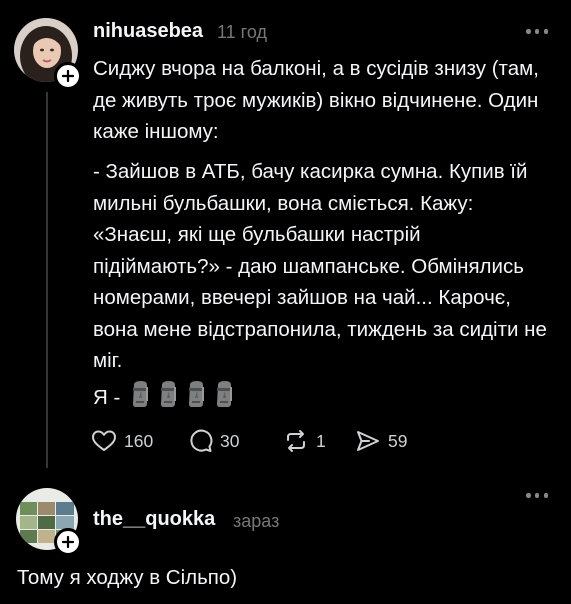 Image resolution: width=571 pixels, height=604 pixels. What do you see at coordinates (107, 397) in the screenshot?
I see `post-last-line-prefix: Я -` at bounding box center [107, 397].